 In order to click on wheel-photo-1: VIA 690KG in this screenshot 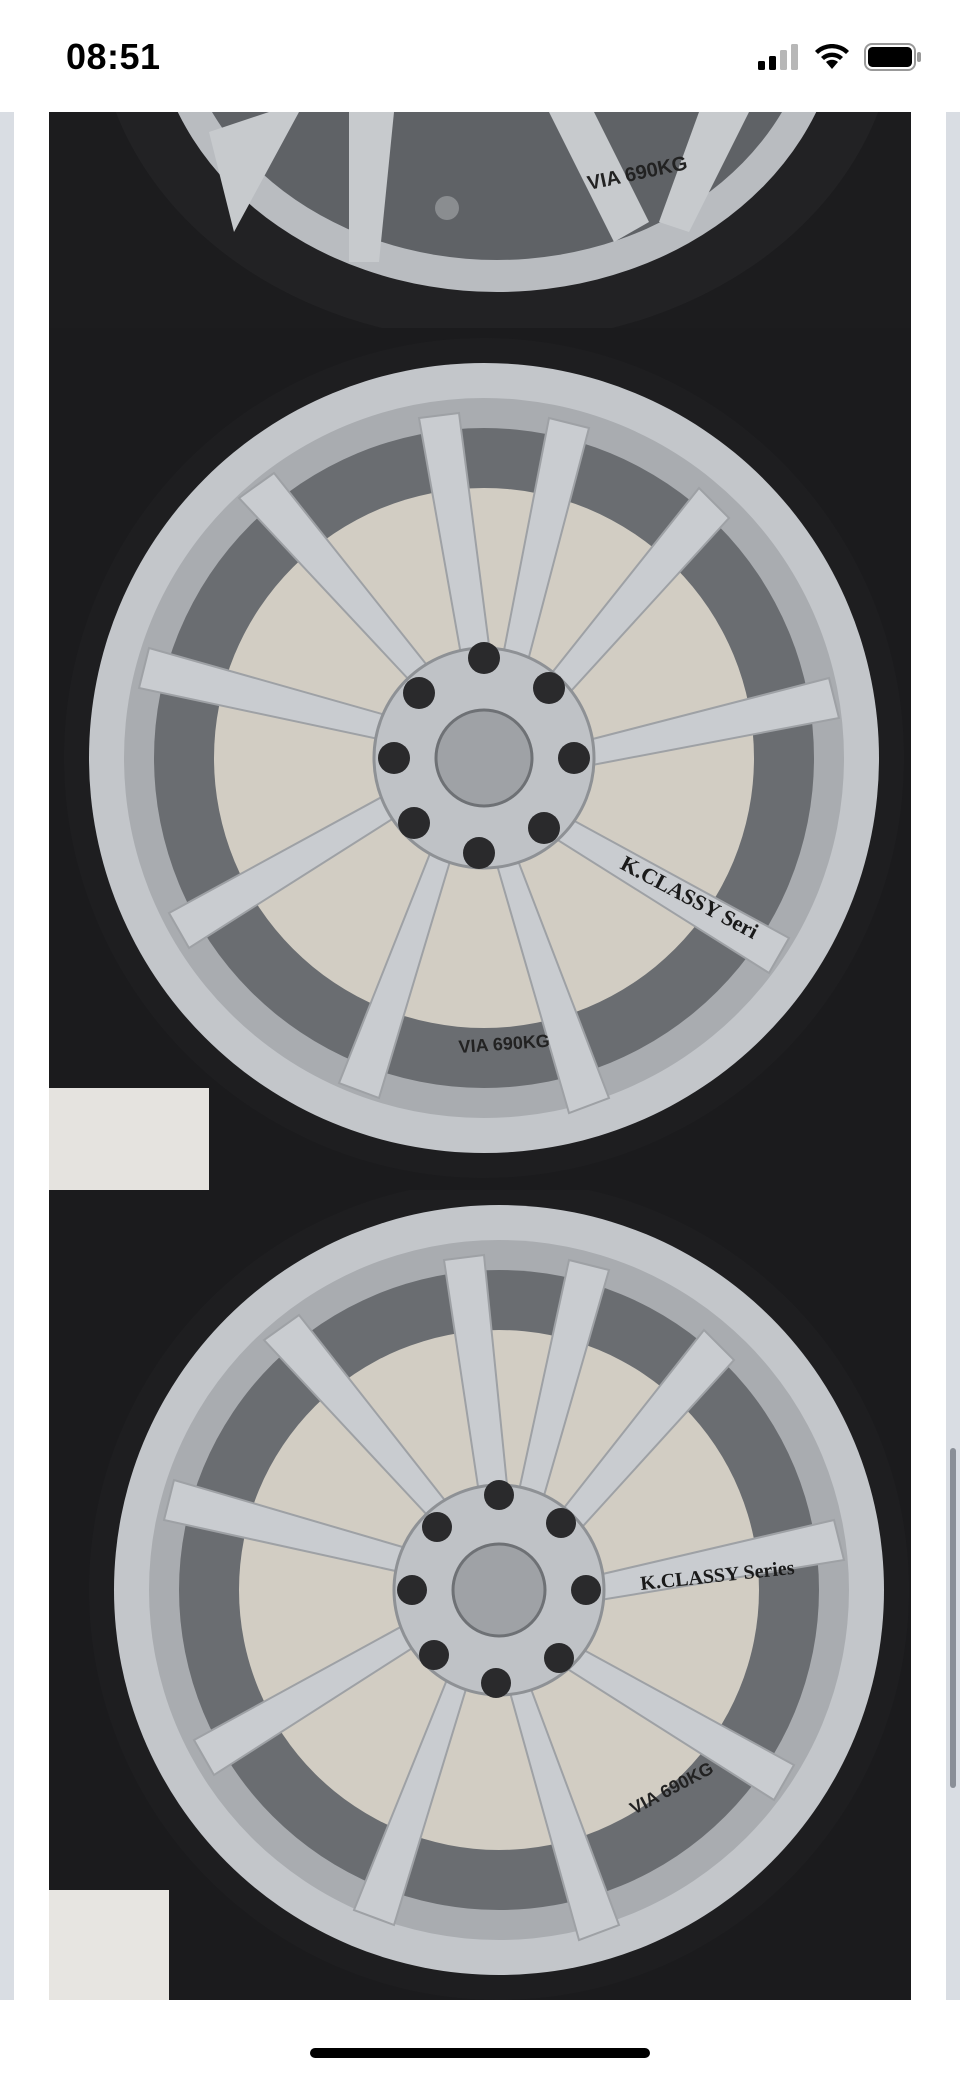, I will do `click(480, 220)`.